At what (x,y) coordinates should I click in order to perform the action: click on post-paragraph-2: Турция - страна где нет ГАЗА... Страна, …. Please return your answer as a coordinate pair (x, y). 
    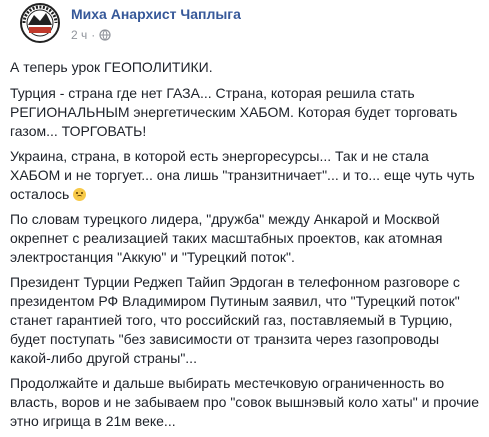
    Looking at the image, I should click on (234, 112).